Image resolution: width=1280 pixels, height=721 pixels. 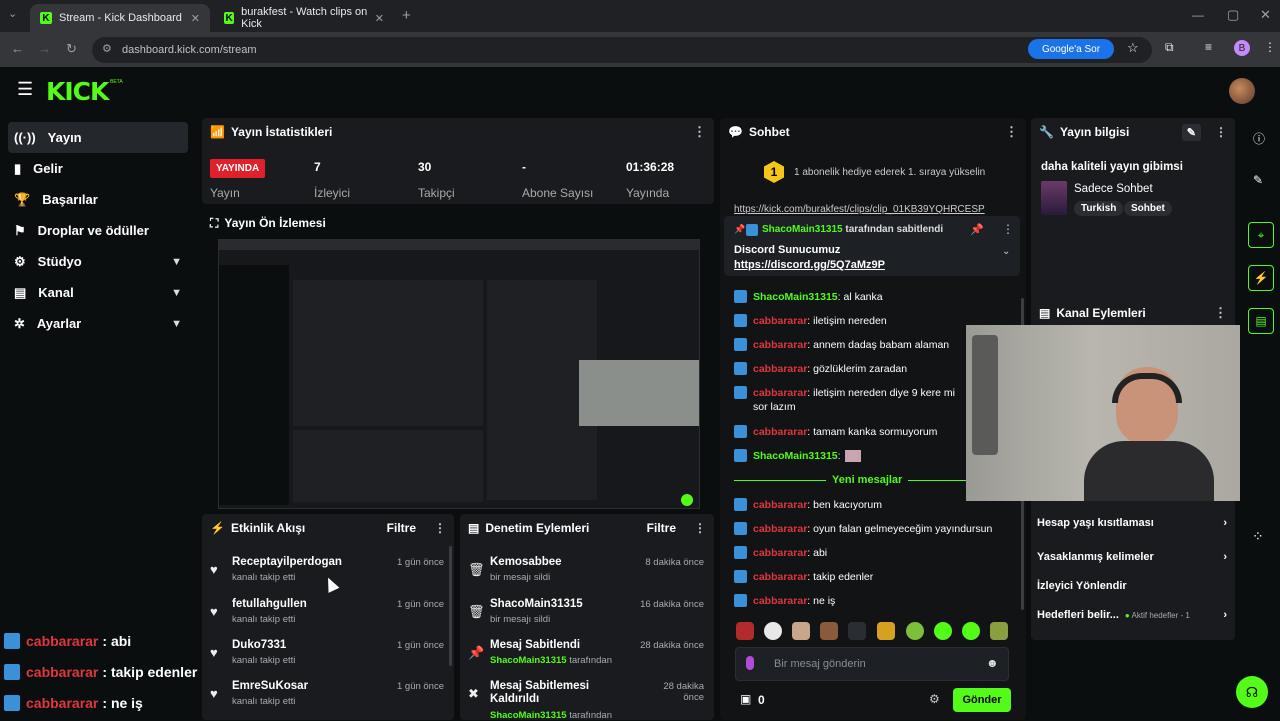 What do you see at coordinates (459, 374) in the screenshot?
I see `preview-video` at bounding box center [459, 374].